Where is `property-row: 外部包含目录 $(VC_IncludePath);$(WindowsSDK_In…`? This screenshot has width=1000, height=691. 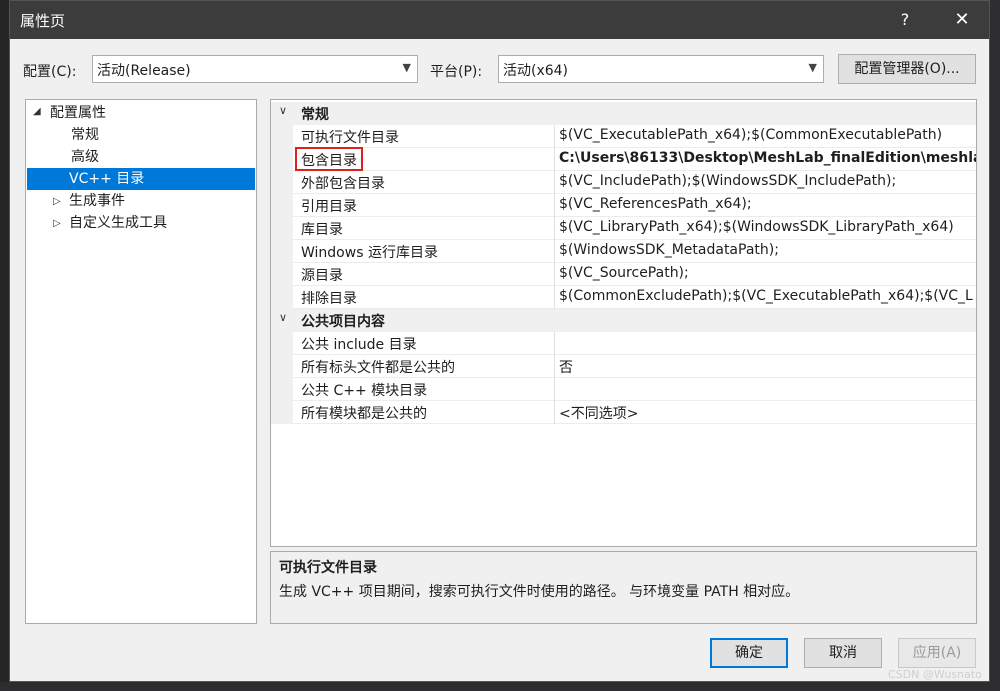 property-row: 外部包含目录 $(VC_IncludePath);$(WindowsSDK_In… is located at coordinates (623, 182).